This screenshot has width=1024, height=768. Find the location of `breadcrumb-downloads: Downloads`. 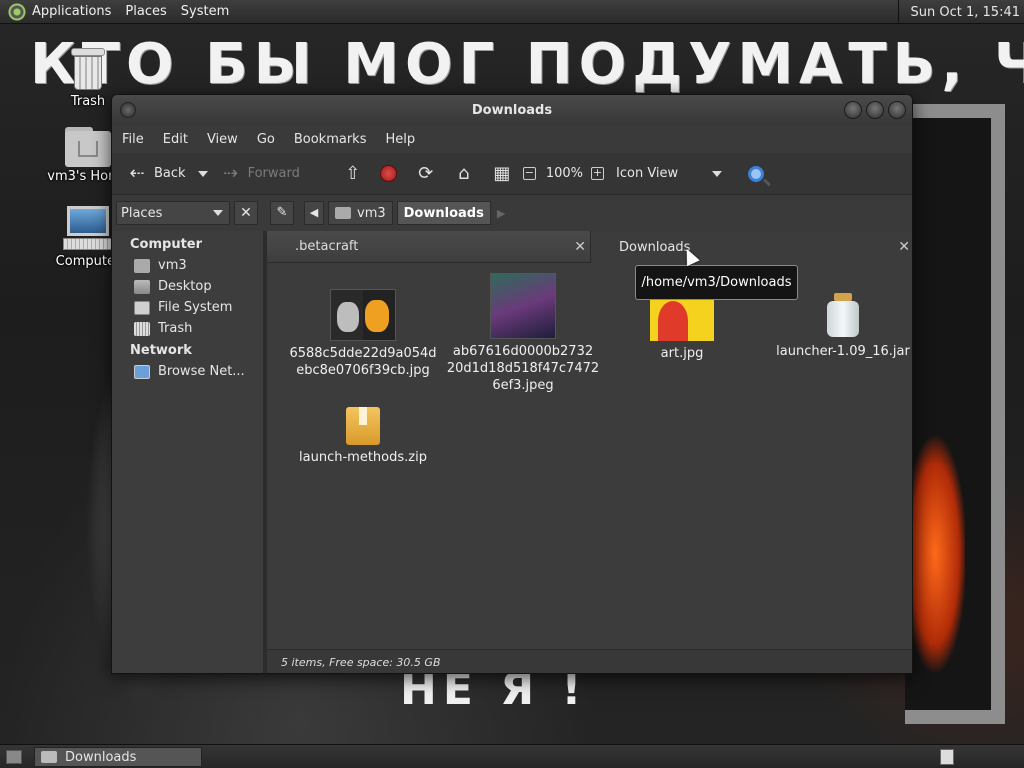

breadcrumb-downloads: Downloads is located at coordinates (443, 213).